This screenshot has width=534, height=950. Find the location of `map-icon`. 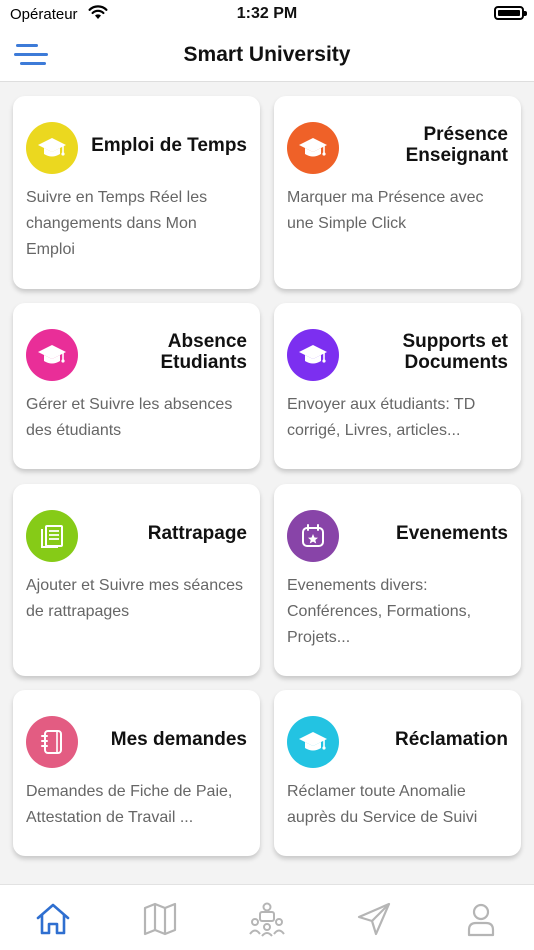

map-icon is located at coordinates (160, 919).